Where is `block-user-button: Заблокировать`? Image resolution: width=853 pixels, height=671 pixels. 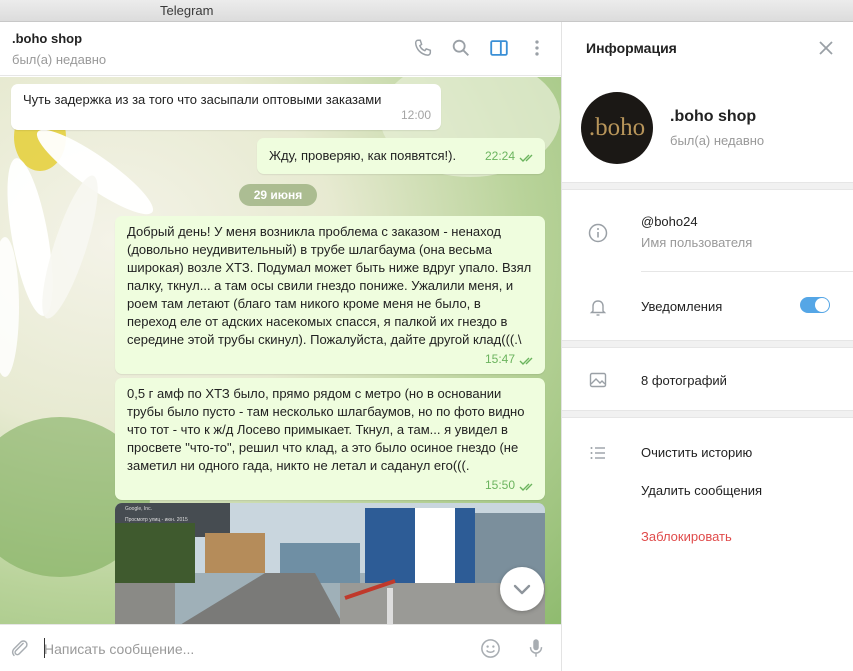
block-user-button: Заблокировать is located at coordinates (686, 536).